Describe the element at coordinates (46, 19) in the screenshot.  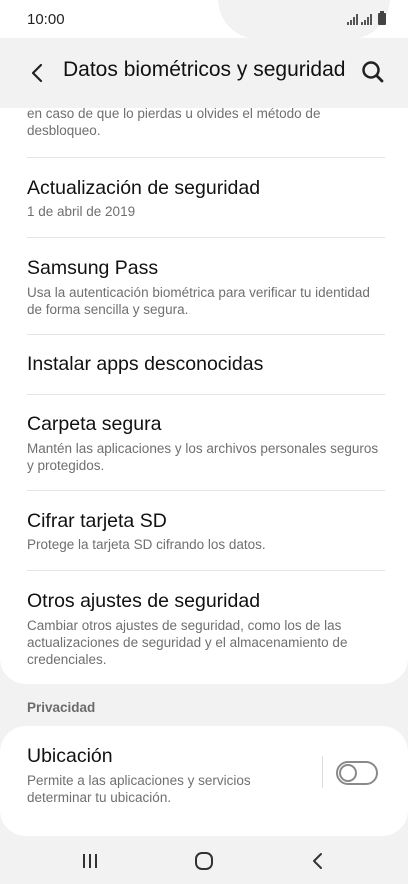
I see `status-time: 10:00` at that location.